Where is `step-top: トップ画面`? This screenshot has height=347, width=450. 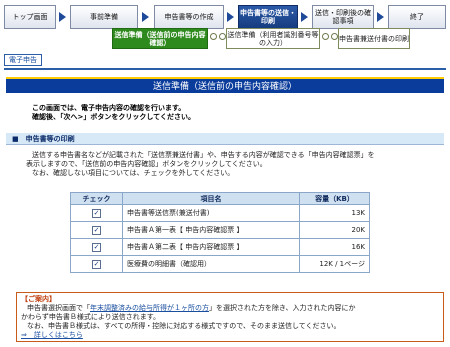 step-top: トップ画面 is located at coordinates (30, 17).